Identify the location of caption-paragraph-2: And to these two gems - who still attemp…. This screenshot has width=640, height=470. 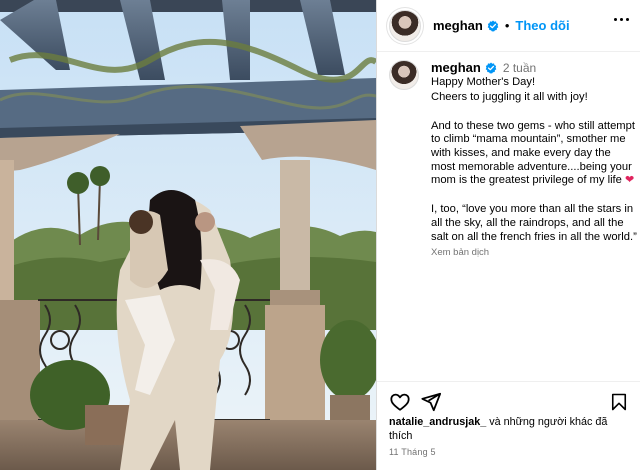
(534, 154).